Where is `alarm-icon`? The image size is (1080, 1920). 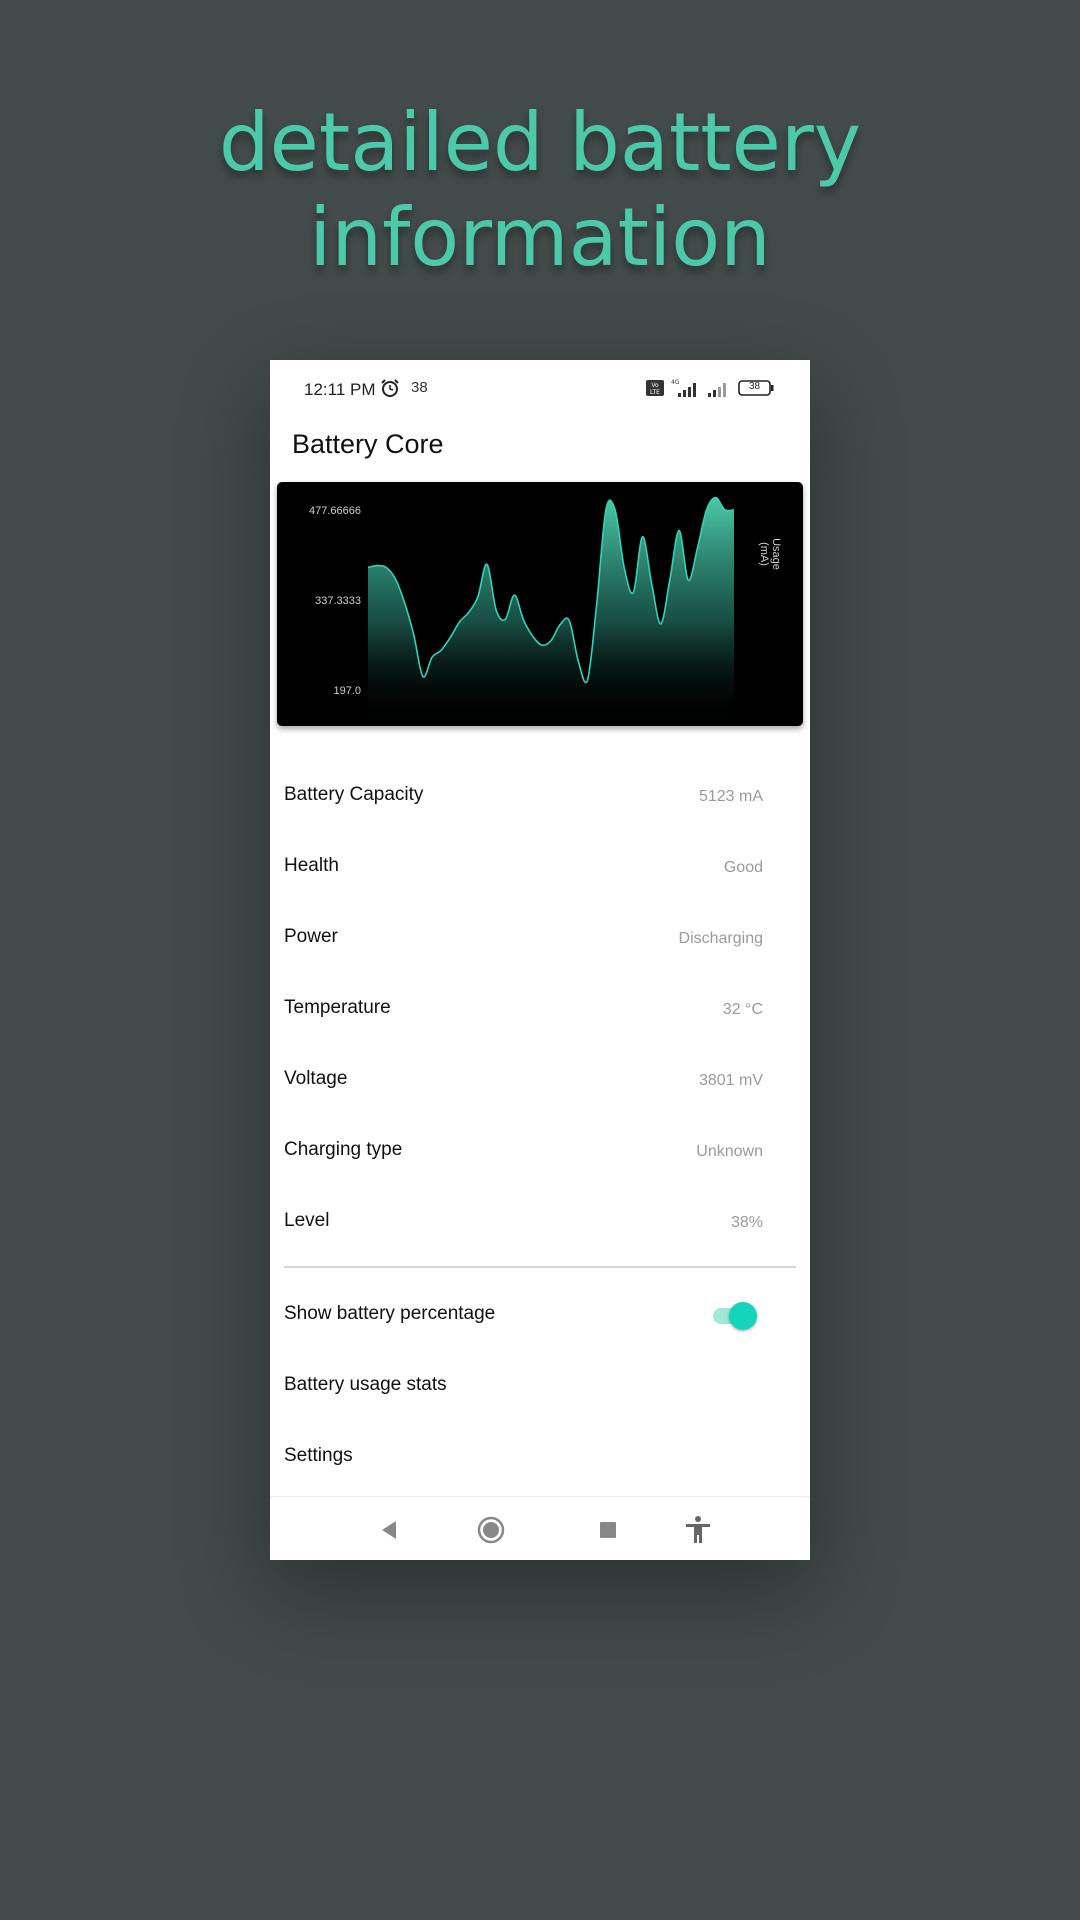
alarm-icon is located at coordinates (390, 388).